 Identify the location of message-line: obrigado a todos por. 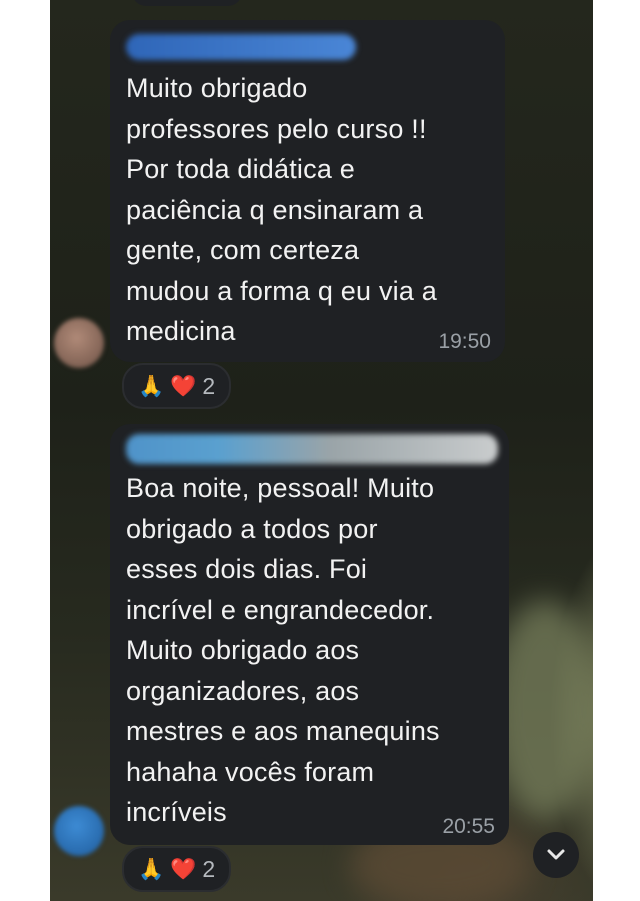
(252, 528).